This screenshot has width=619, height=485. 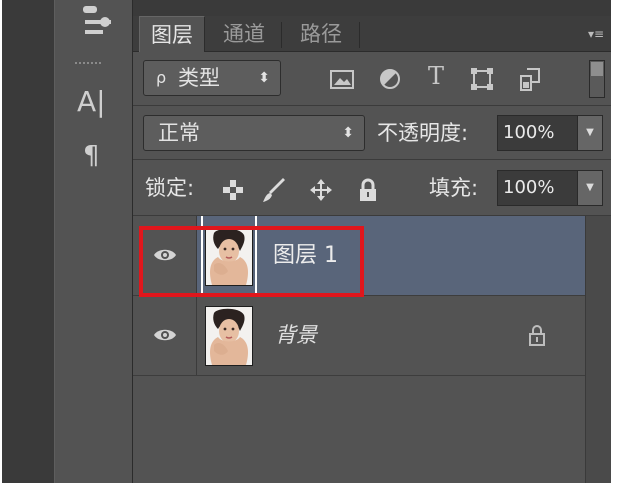 What do you see at coordinates (199, 78) in the screenshot?
I see `filter-type-value: 类型` at bounding box center [199, 78].